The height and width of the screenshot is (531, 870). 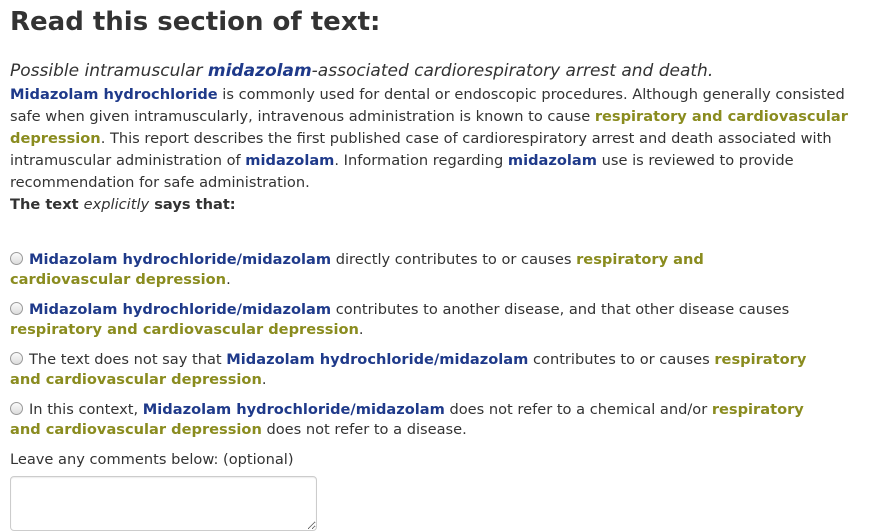 What do you see at coordinates (109, 71) in the screenshot?
I see `title-text-before: Possible intramuscular` at bounding box center [109, 71].